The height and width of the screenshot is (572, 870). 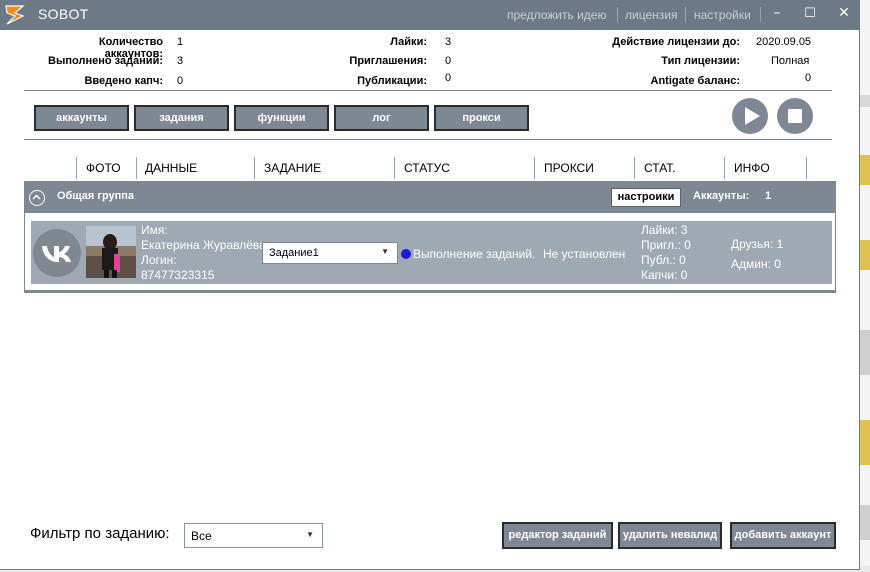 What do you see at coordinates (700, 61) in the screenshot?
I see `license-type-label: Тип лицензии:` at bounding box center [700, 61].